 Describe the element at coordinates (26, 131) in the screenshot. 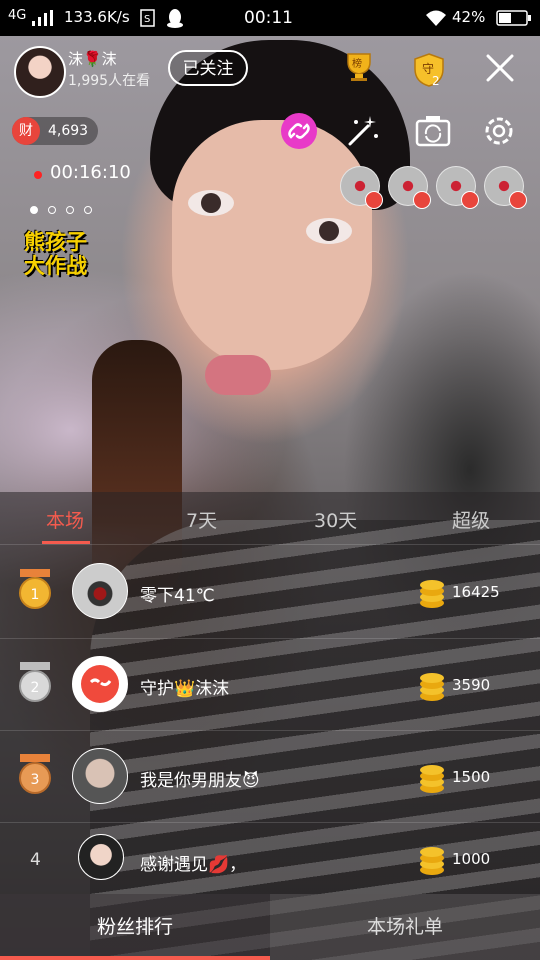

I see `wealth-badge: 财` at that location.